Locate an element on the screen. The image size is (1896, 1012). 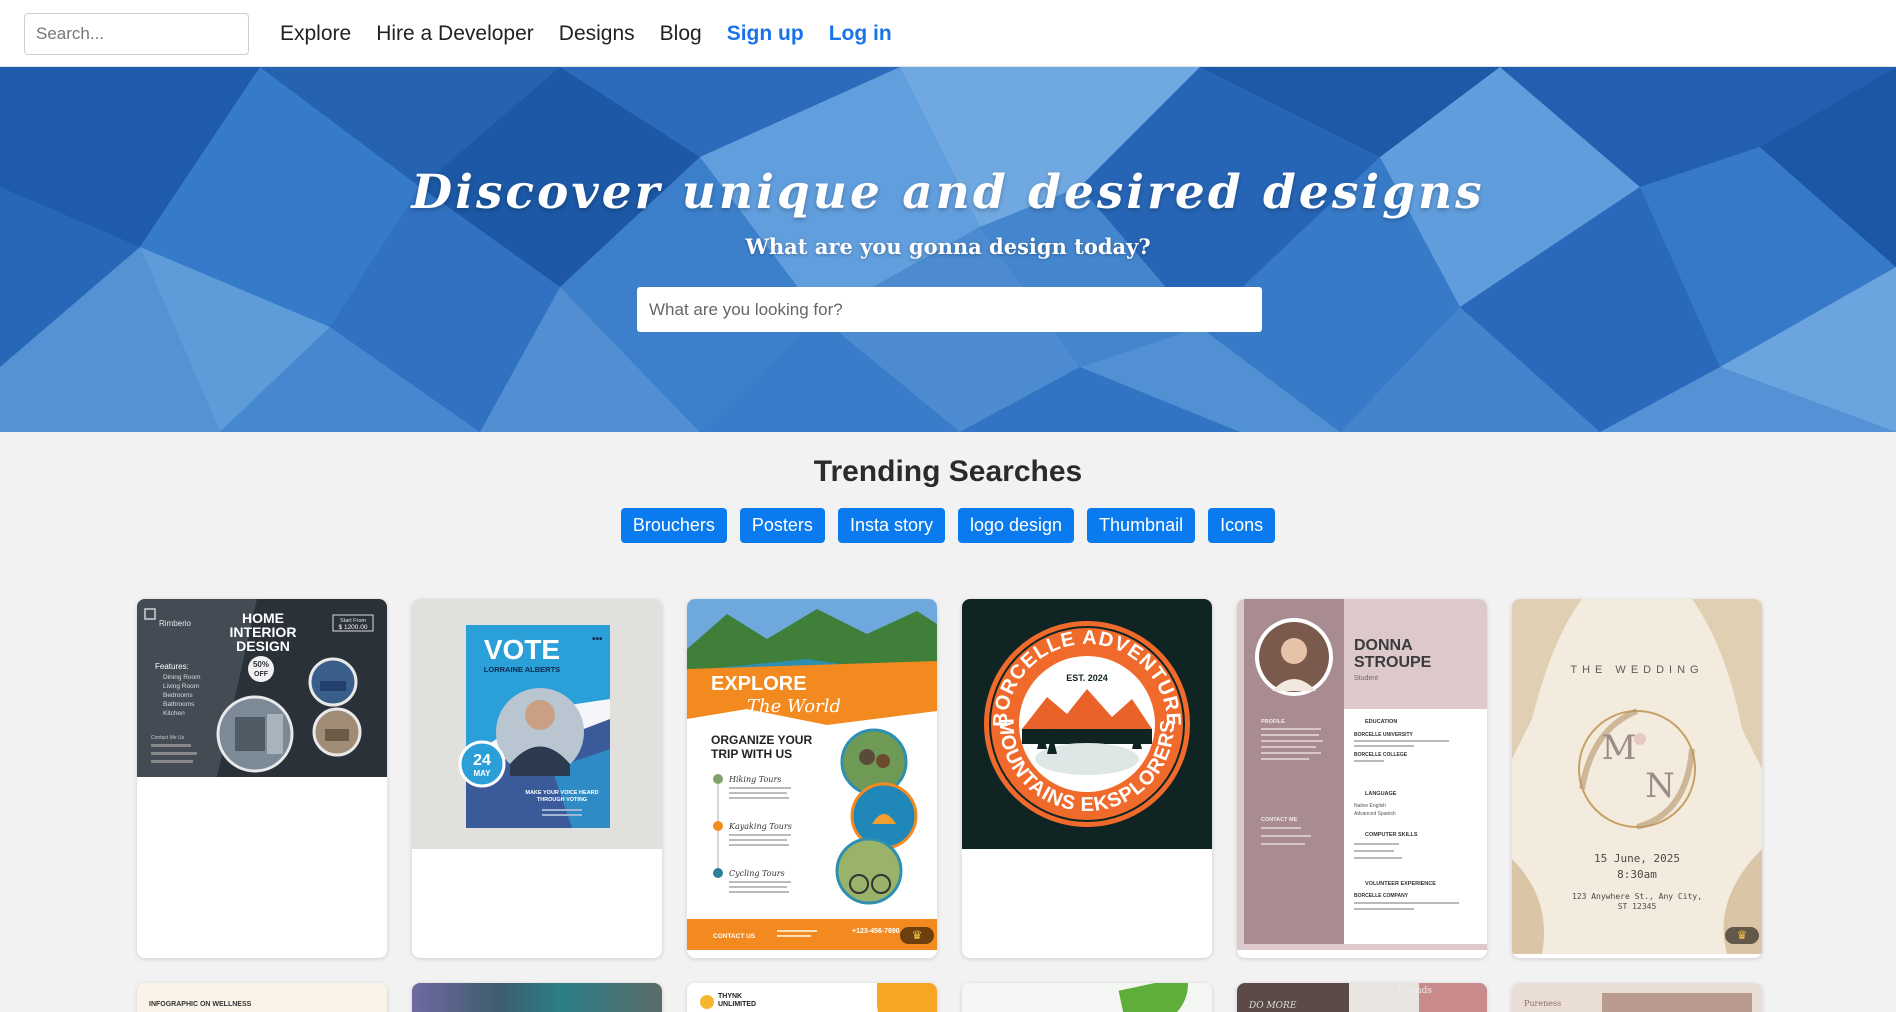
thynk-accent-shape is located at coordinates (907, 997).